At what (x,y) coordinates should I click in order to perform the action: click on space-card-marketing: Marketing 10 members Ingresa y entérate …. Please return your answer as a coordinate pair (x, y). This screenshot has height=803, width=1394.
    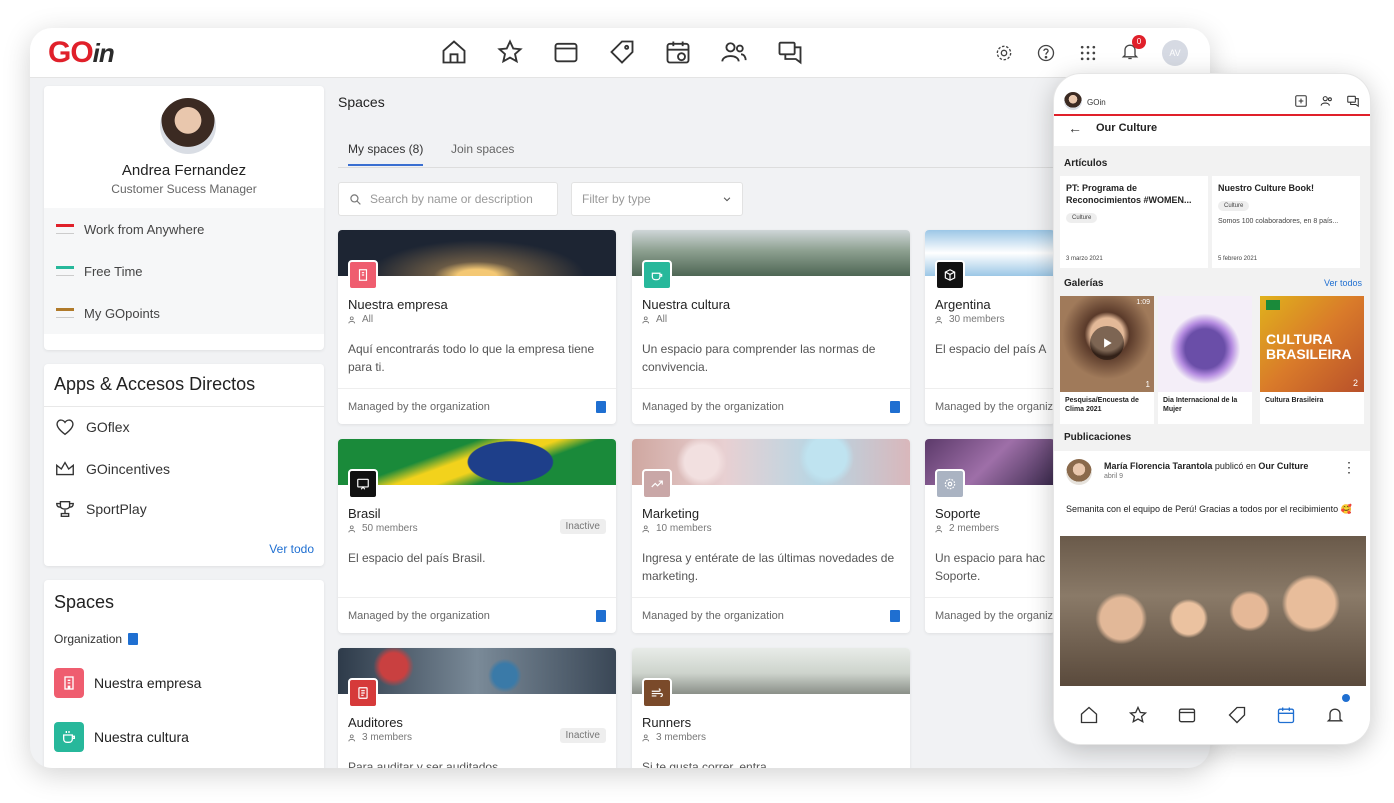
    Looking at the image, I should click on (771, 536).